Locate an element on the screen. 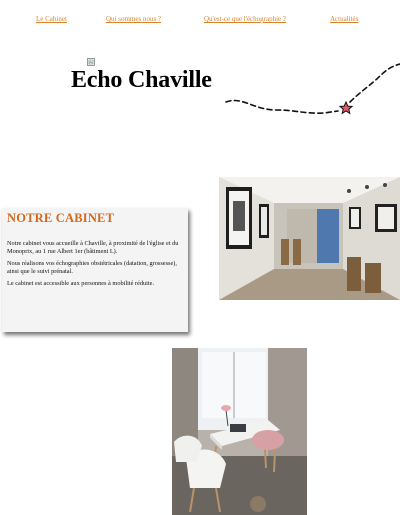 This screenshot has width=400, height=515. cabinet-heading: NOTRE CABINET is located at coordinates (61, 218).